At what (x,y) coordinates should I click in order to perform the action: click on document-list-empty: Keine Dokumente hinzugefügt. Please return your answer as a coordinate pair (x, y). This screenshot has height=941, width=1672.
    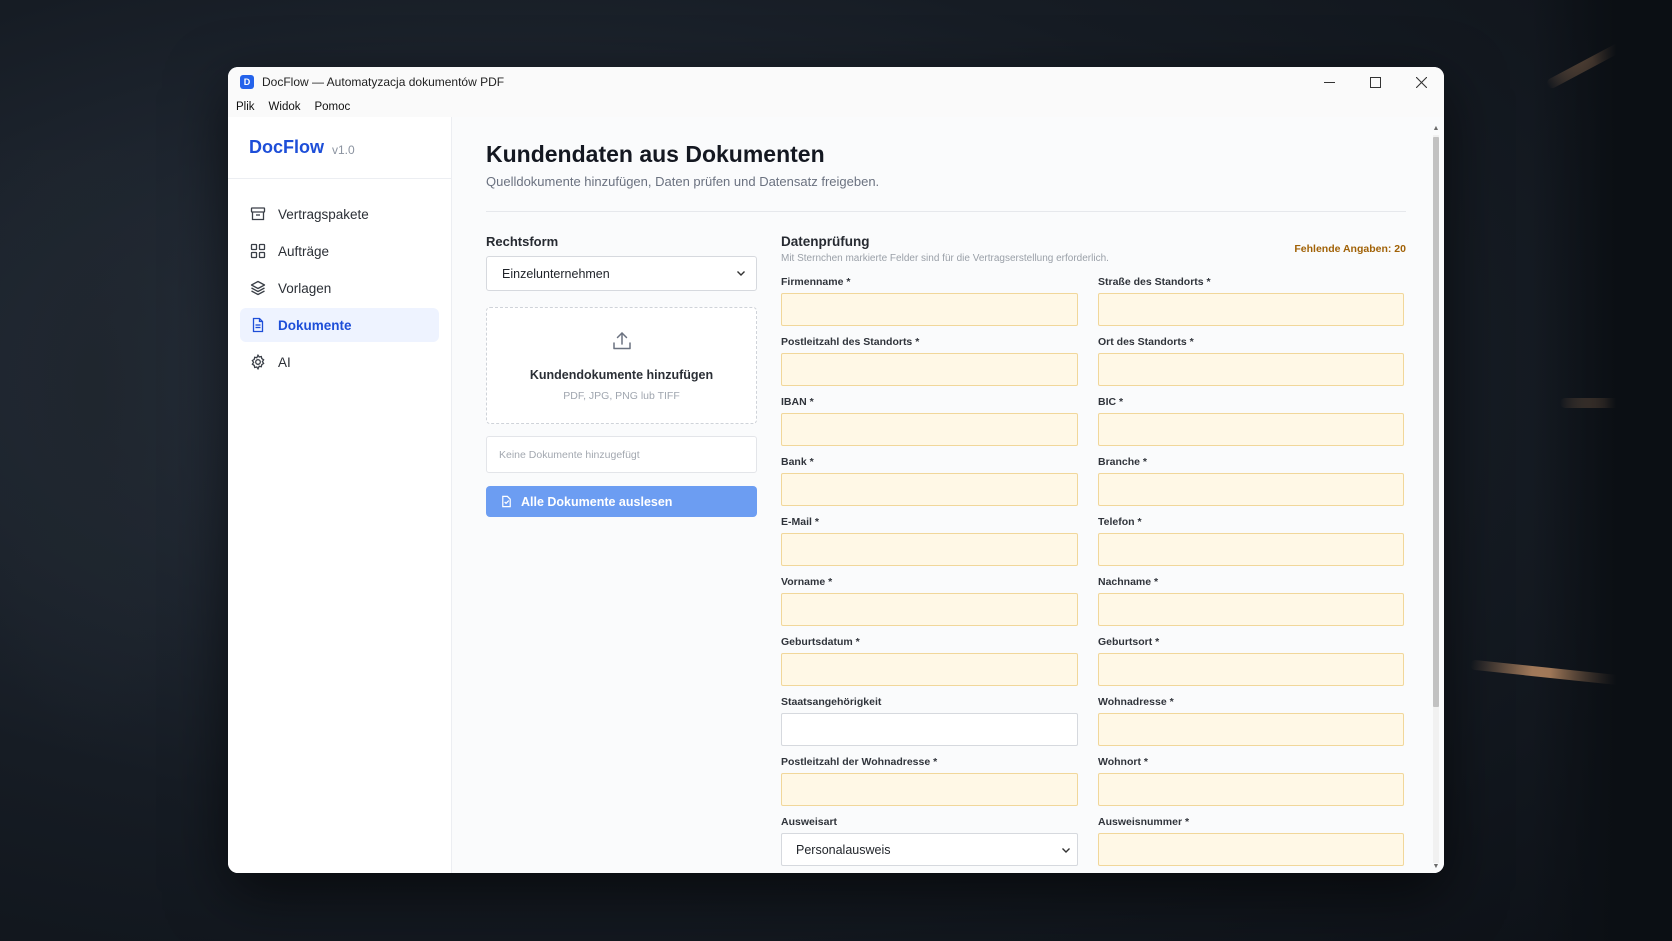
    Looking at the image, I should click on (621, 454).